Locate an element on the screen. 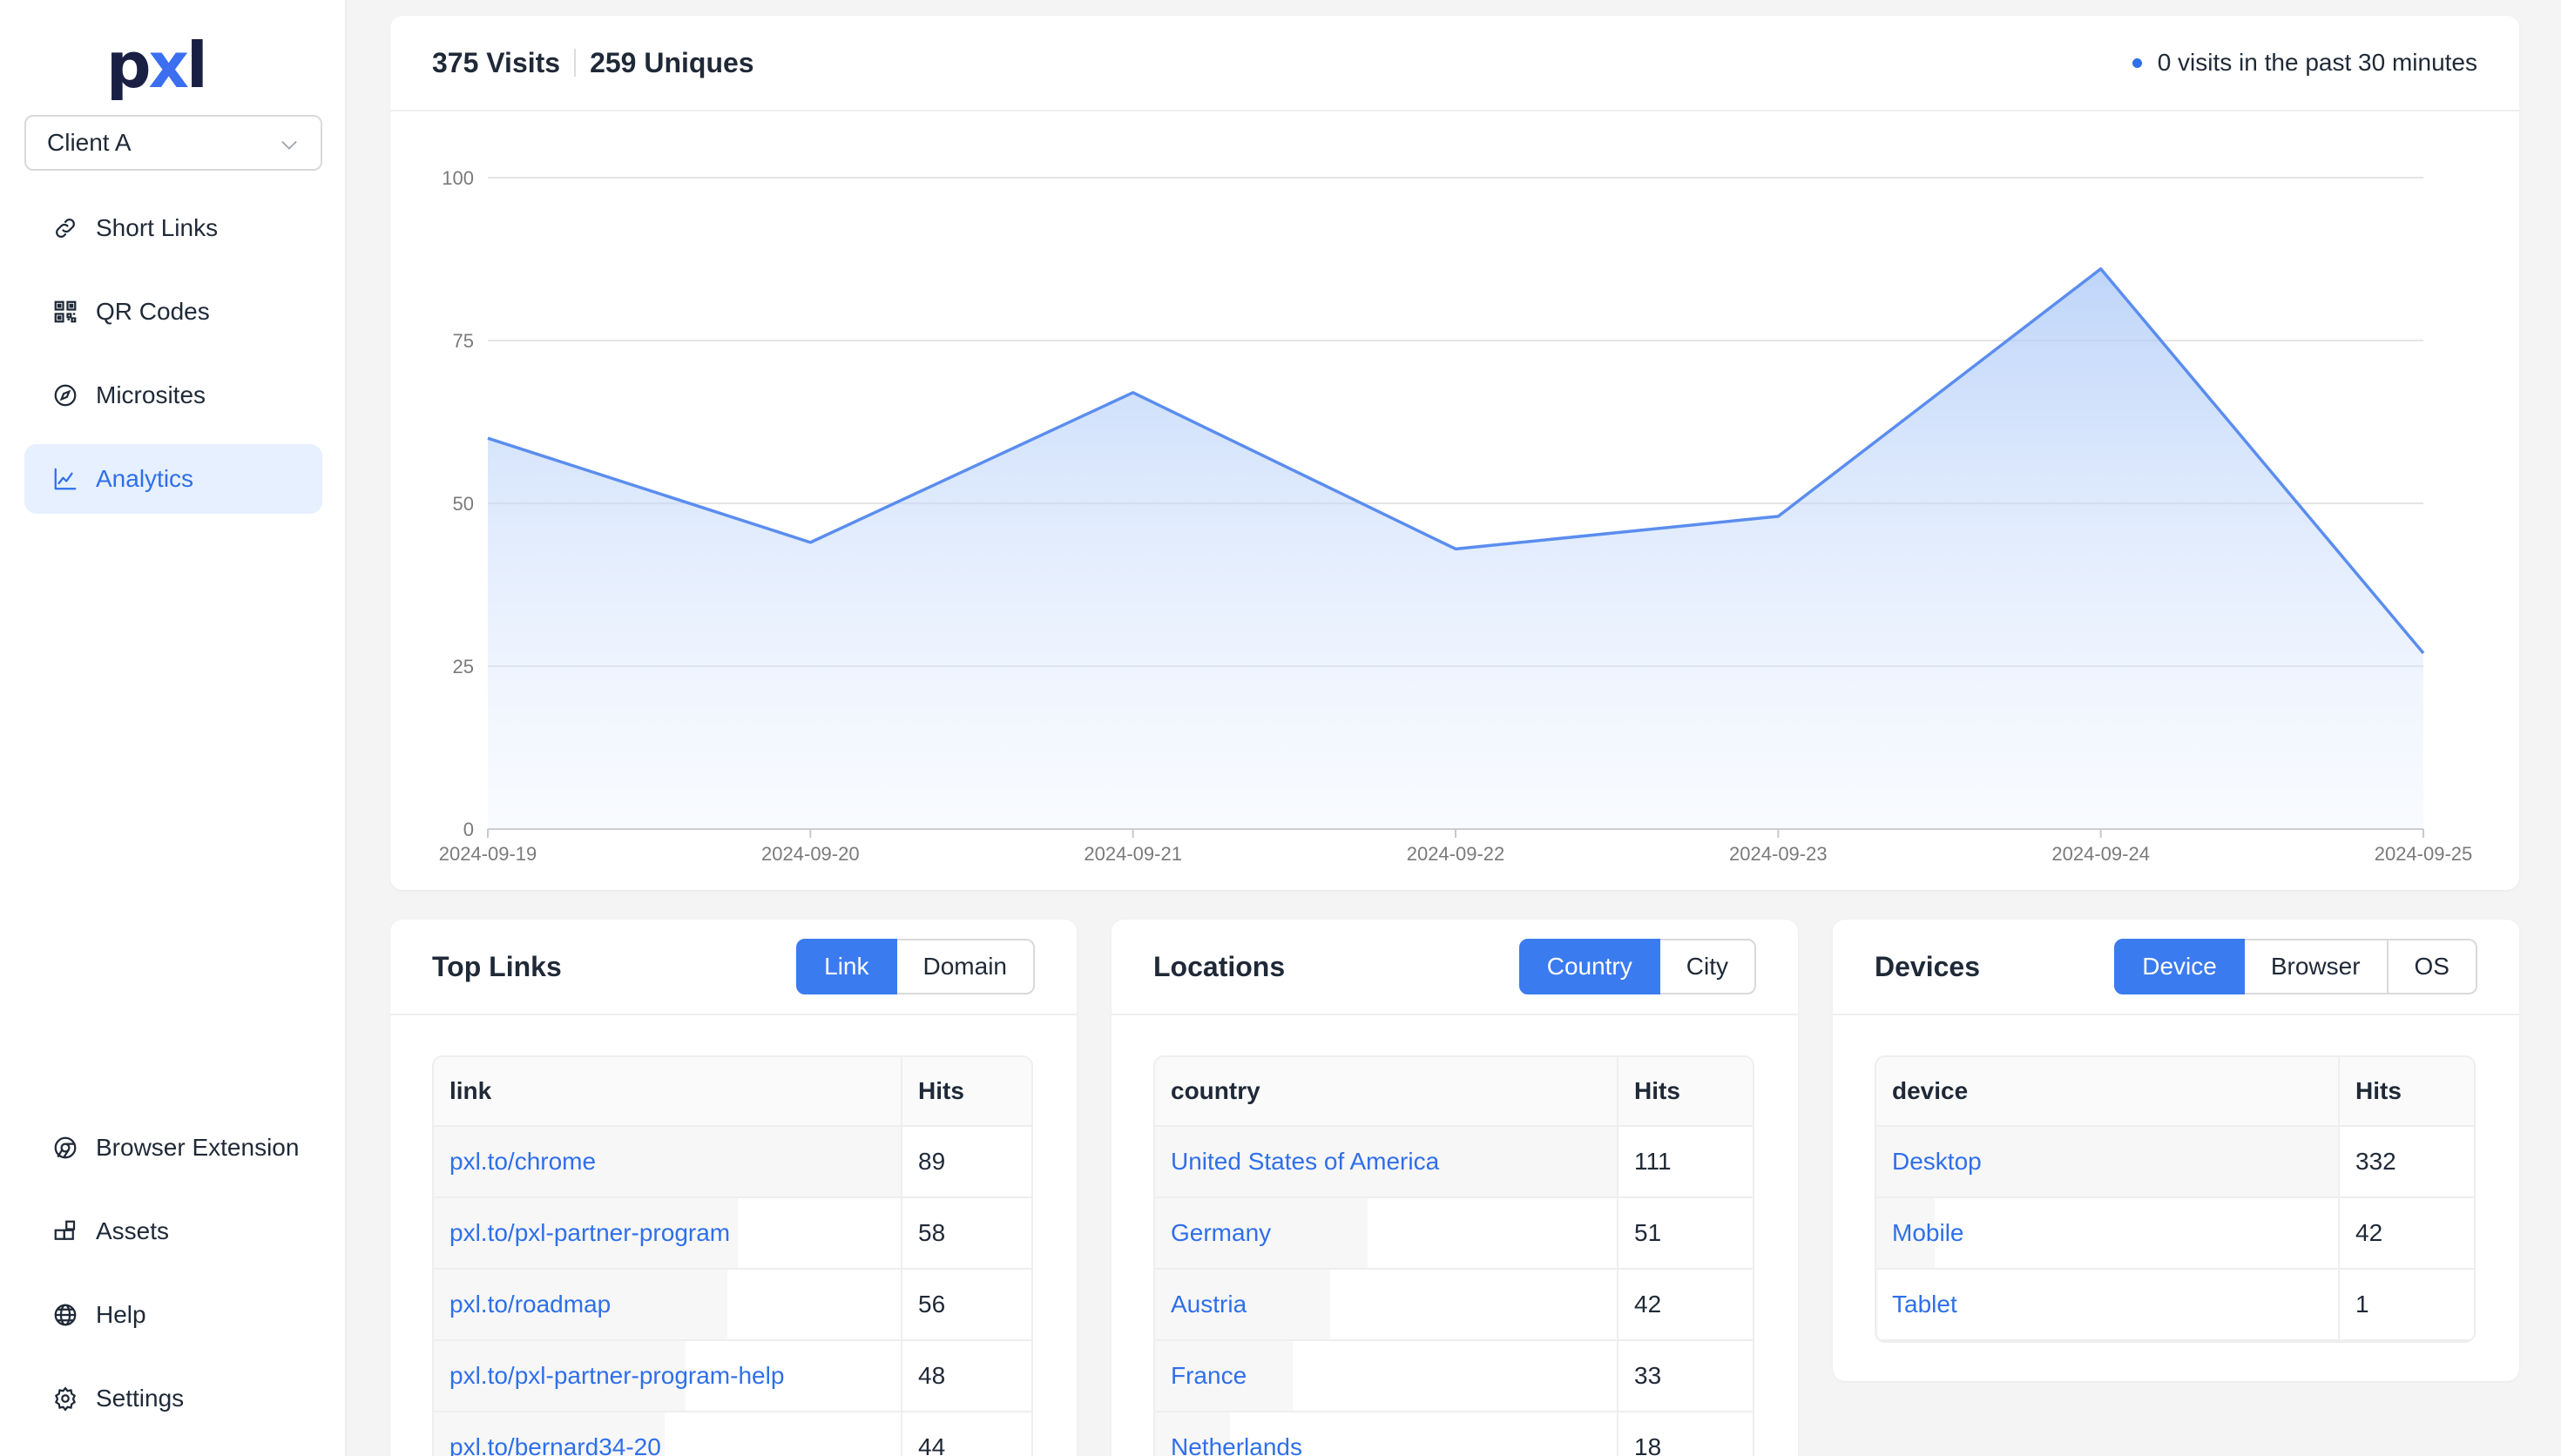 Image resolution: width=2561 pixels, height=1456 pixels. pxl-logo: pxl is located at coordinates (157, 65).